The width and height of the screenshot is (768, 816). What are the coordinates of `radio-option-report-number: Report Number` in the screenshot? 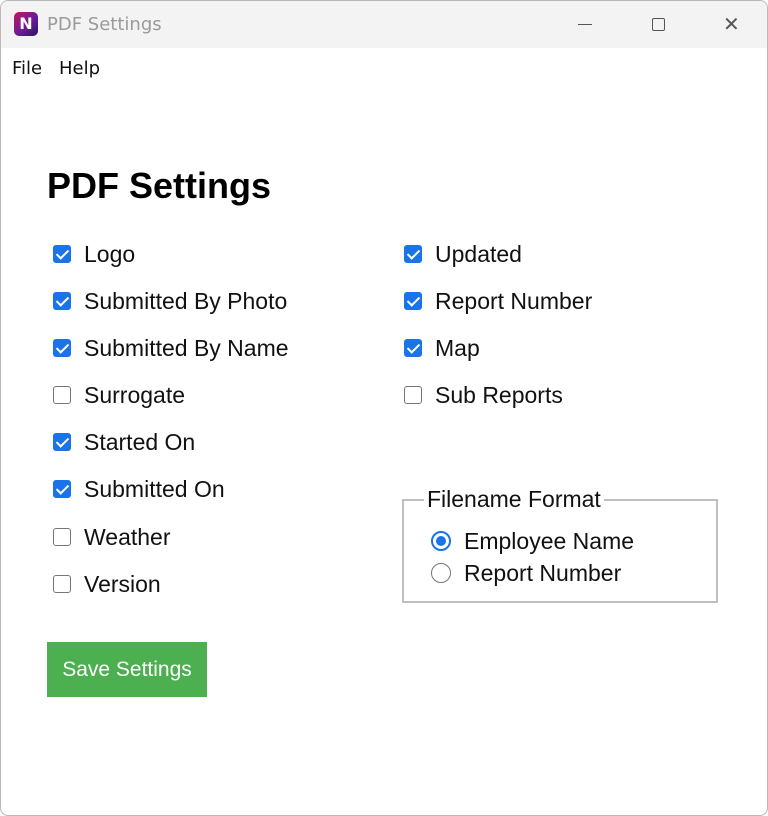 It's located at (526, 573).